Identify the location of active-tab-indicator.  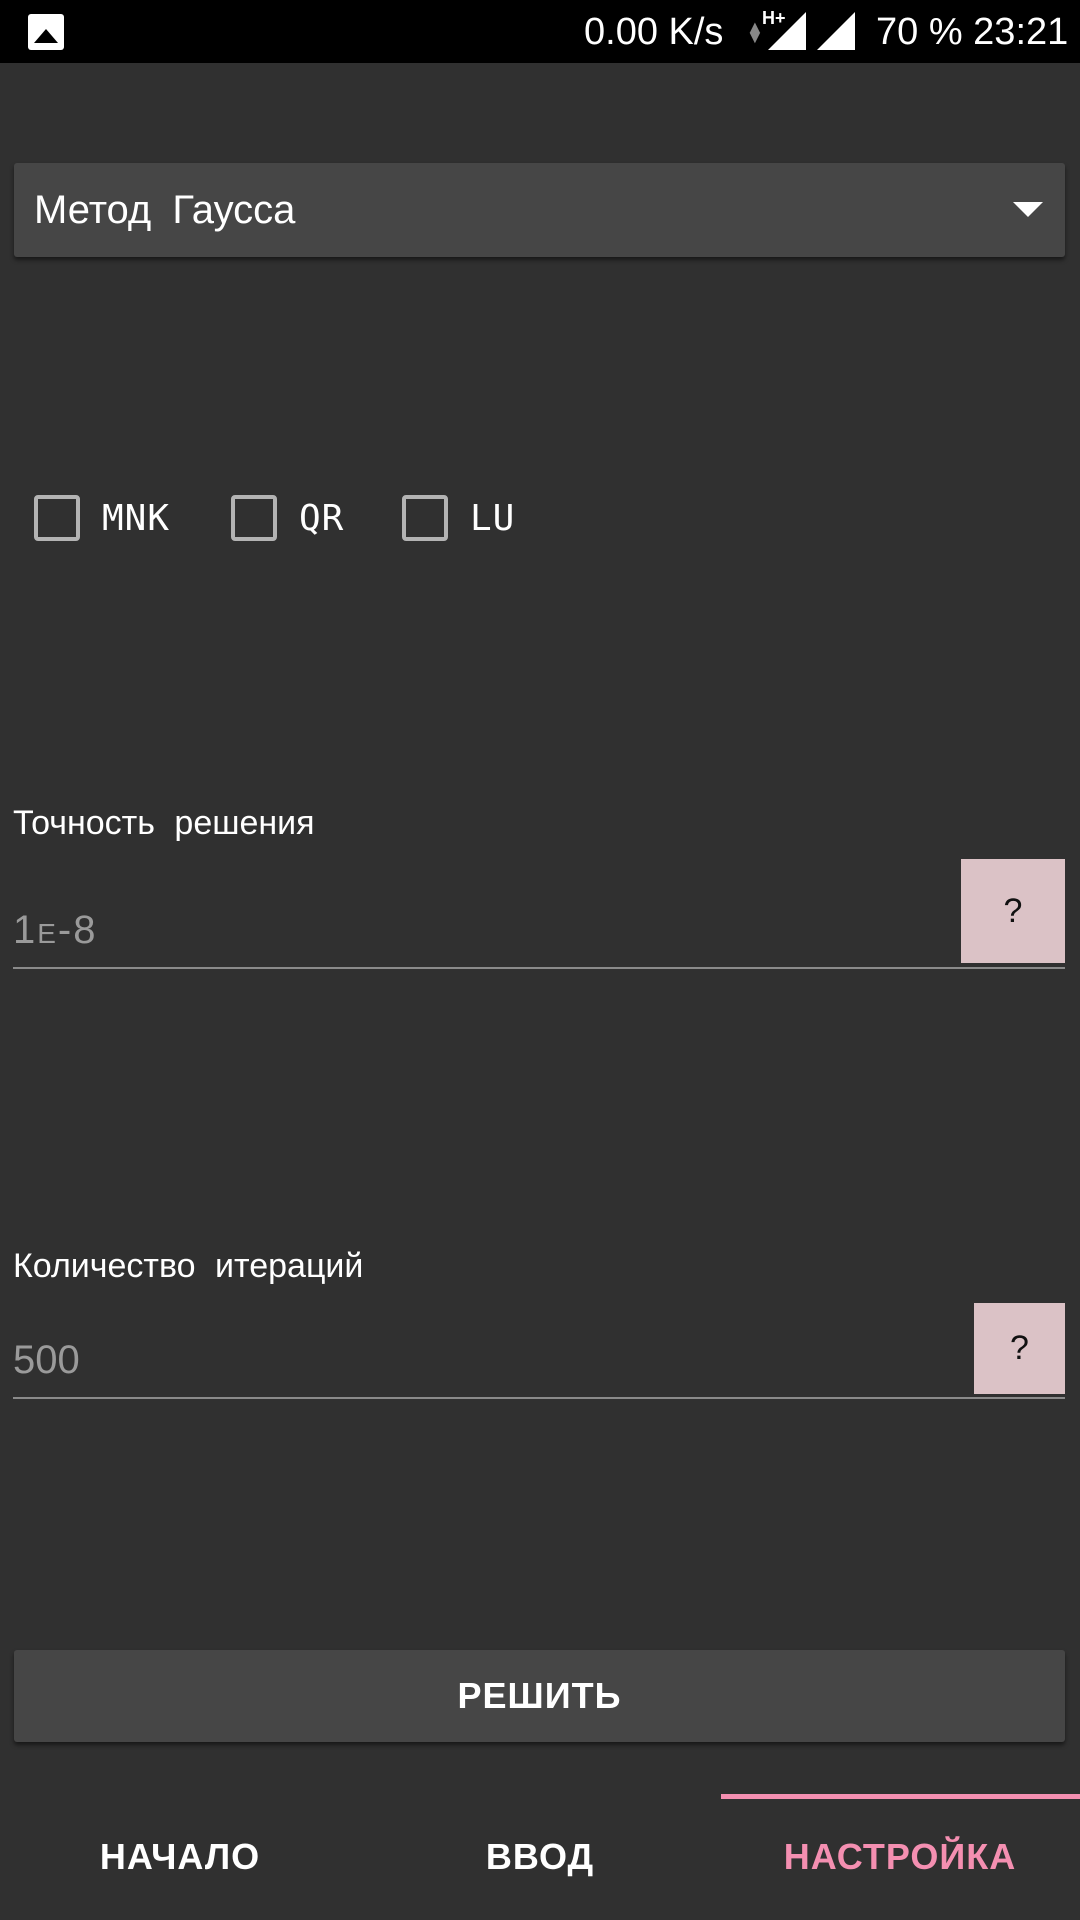
(900, 1796).